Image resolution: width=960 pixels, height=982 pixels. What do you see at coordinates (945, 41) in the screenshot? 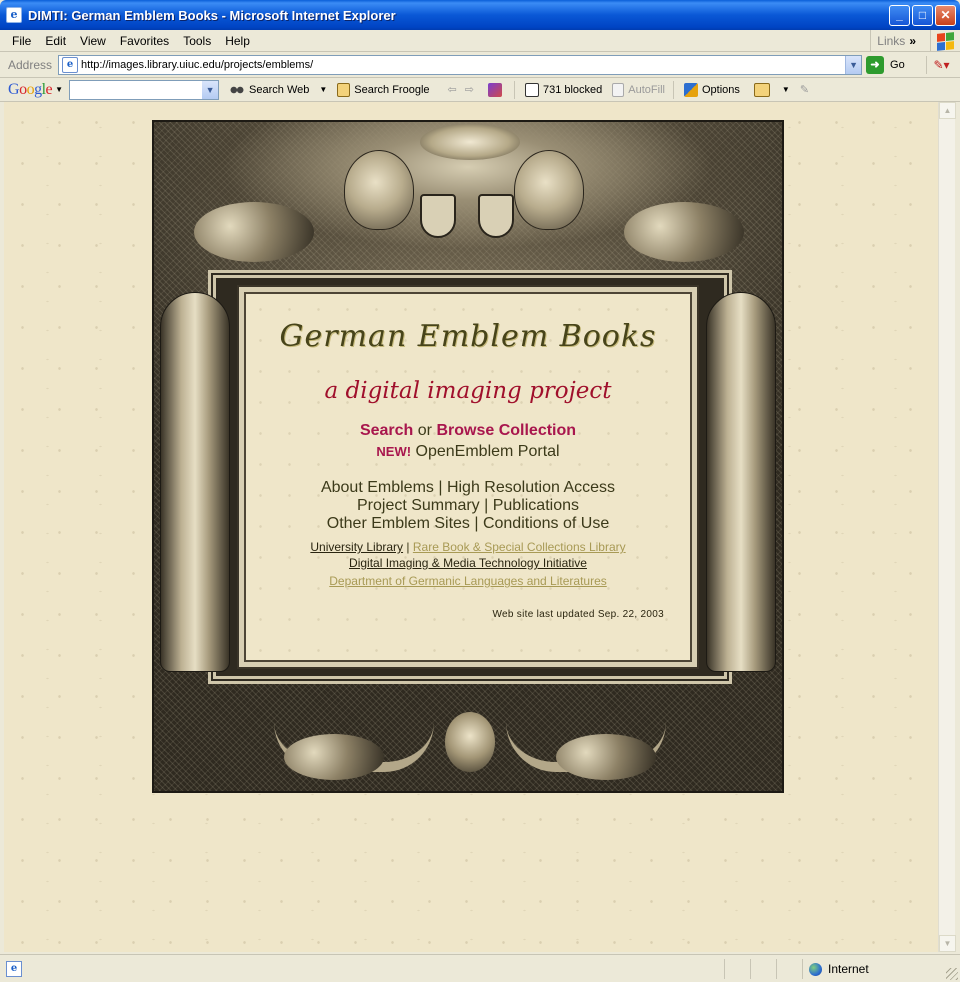
I see `windows-logo-icon` at bounding box center [945, 41].